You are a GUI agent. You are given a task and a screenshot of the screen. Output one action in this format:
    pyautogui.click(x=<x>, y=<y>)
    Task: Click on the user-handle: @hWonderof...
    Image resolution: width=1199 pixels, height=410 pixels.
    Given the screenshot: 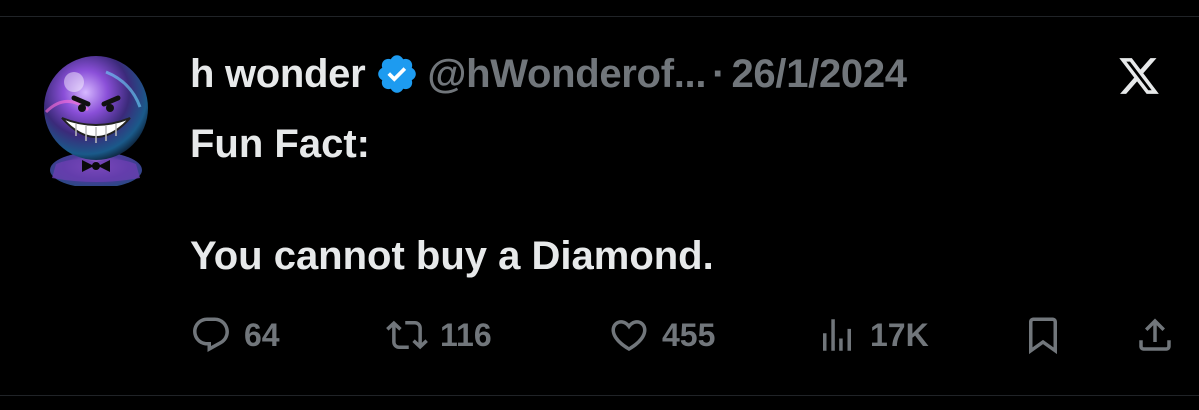 What is the action you would take?
    pyautogui.click(x=566, y=74)
    